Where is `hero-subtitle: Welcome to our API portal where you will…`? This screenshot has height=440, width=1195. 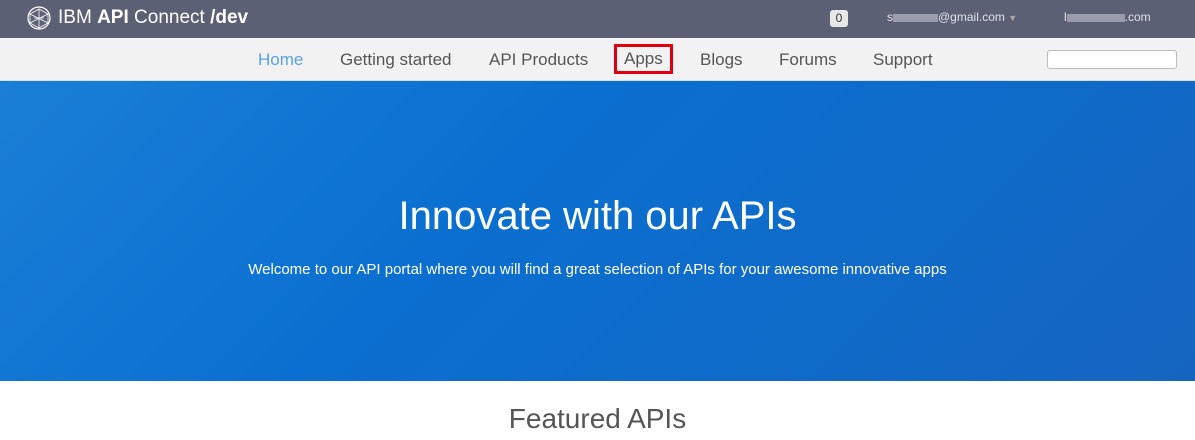 hero-subtitle: Welcome to our API portal where you will… is located at coordinates (597, 269).